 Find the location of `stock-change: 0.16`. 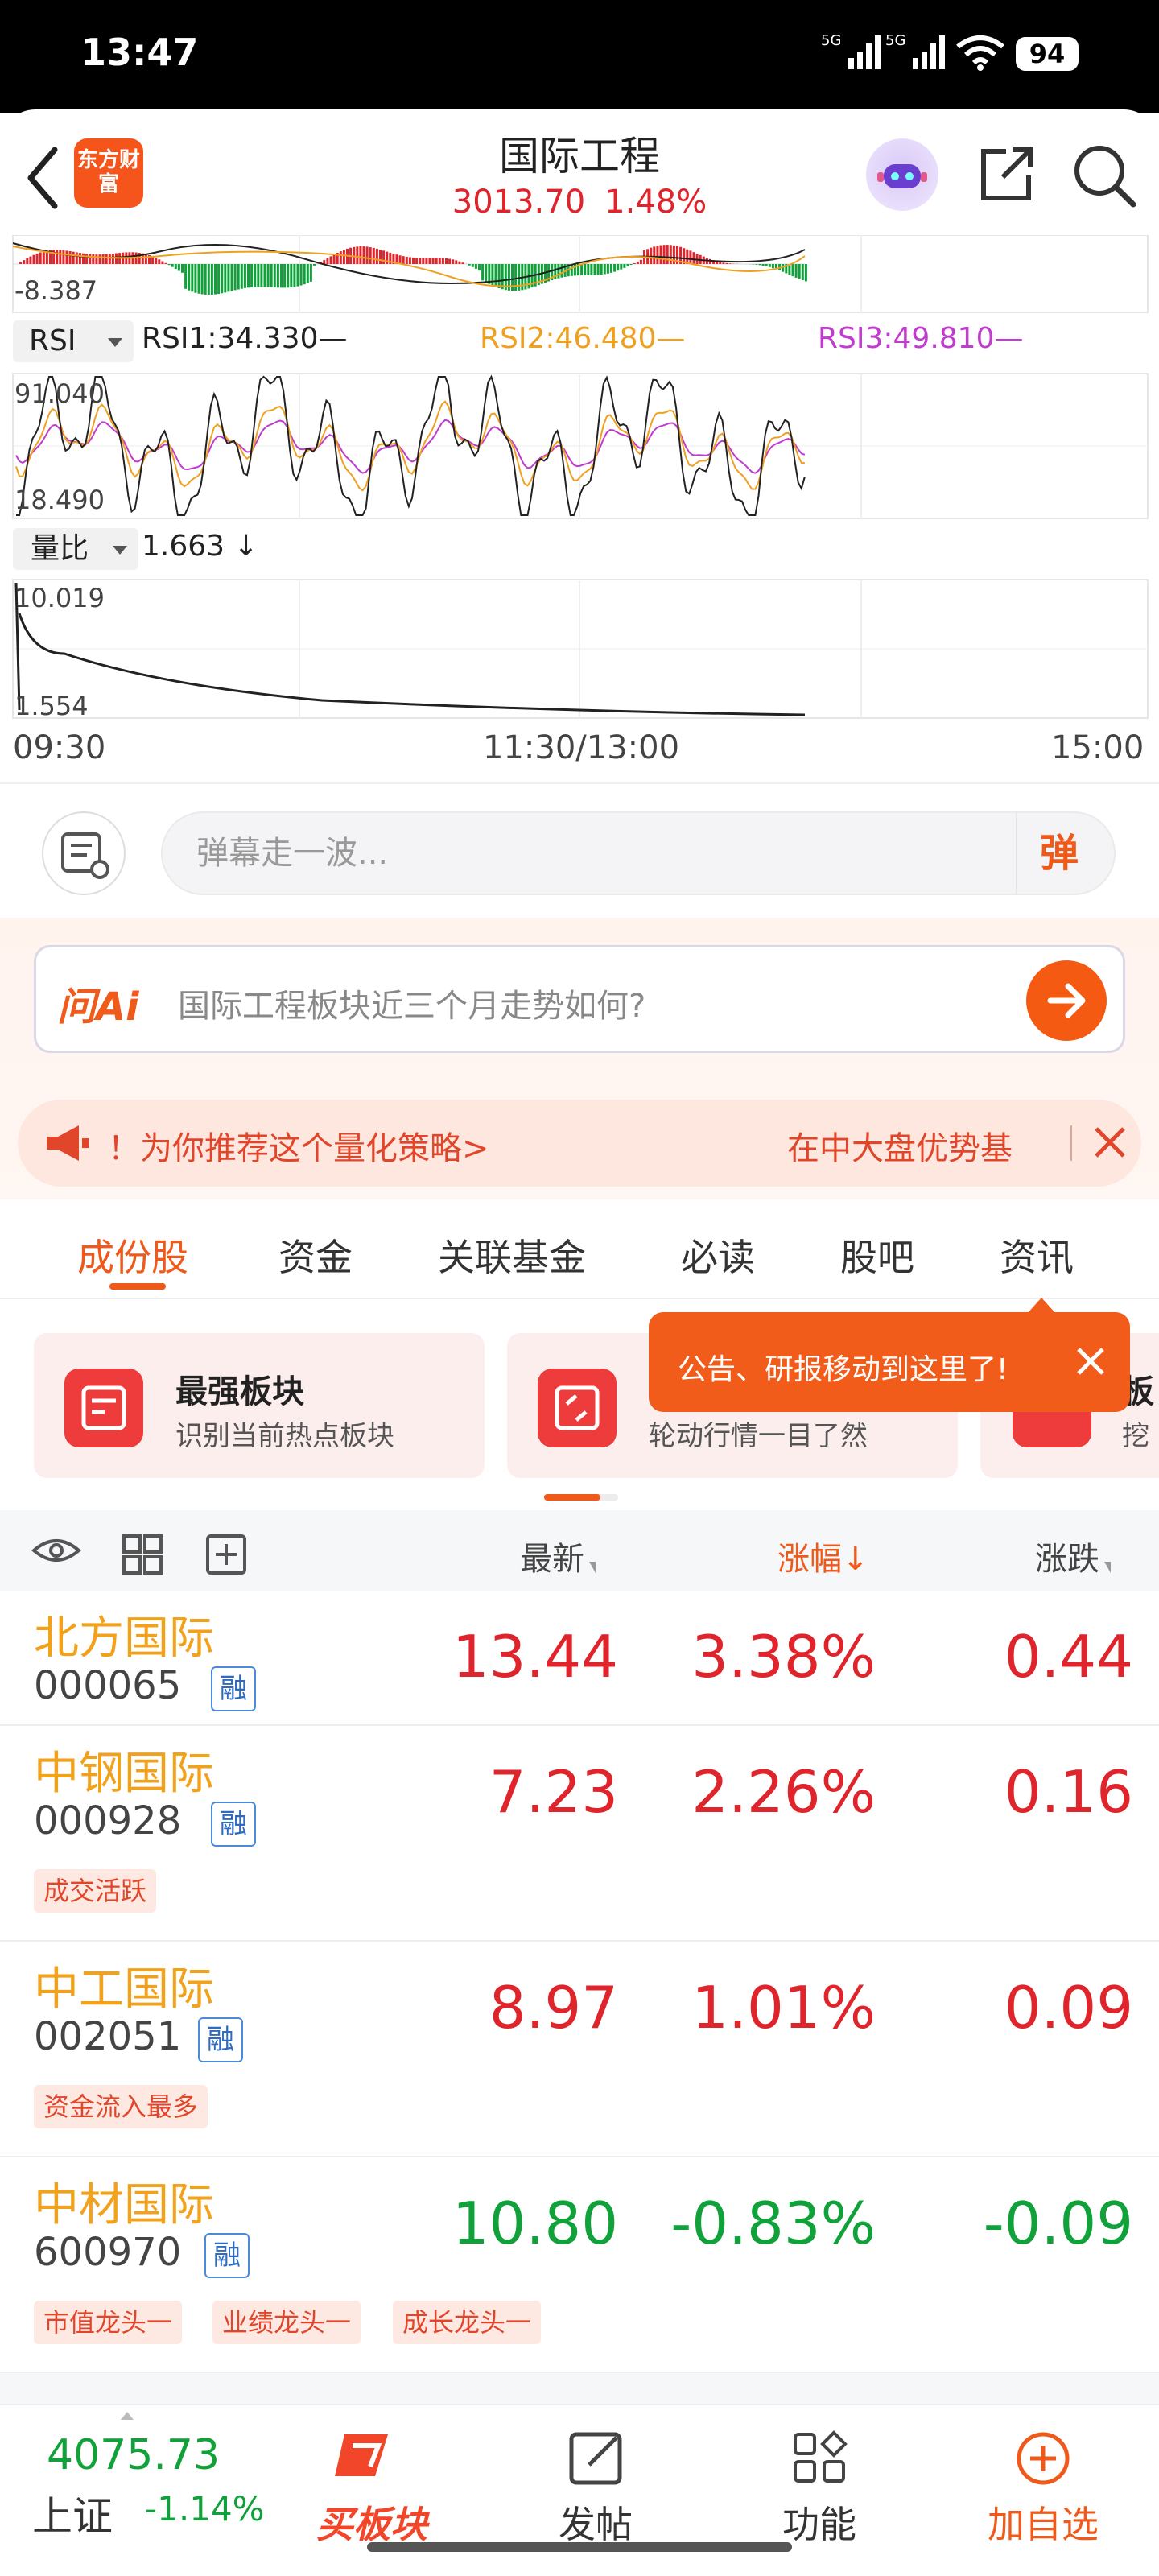

stock-change: 0.16 is located at coordinates (1068, 1792).